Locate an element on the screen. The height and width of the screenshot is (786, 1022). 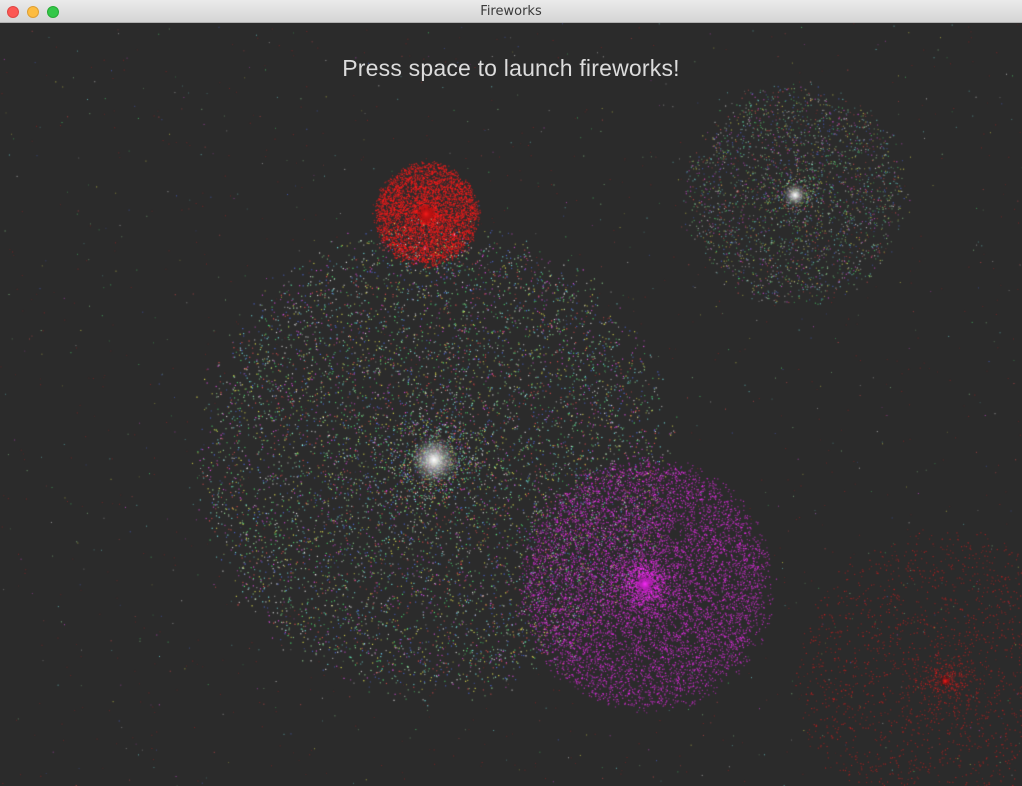
title-bar: Fireworks is located at coordinates (511, 11).